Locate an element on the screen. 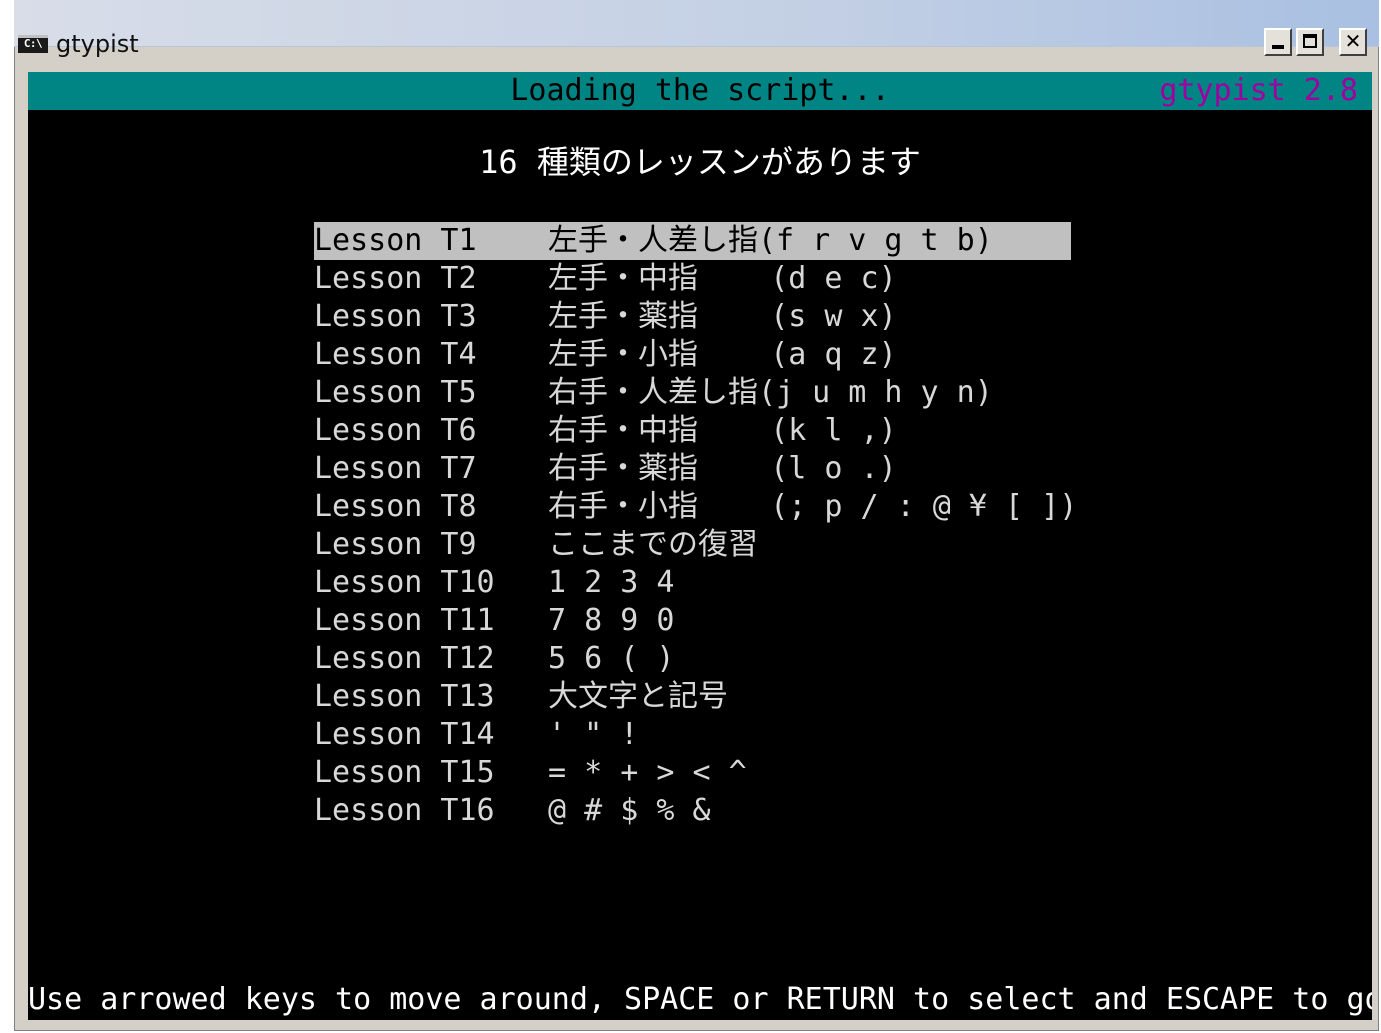 The height and width of the screenshot is (1033, 1381). lesson-name: Lesson T8 is located at coordinates (395, 506).